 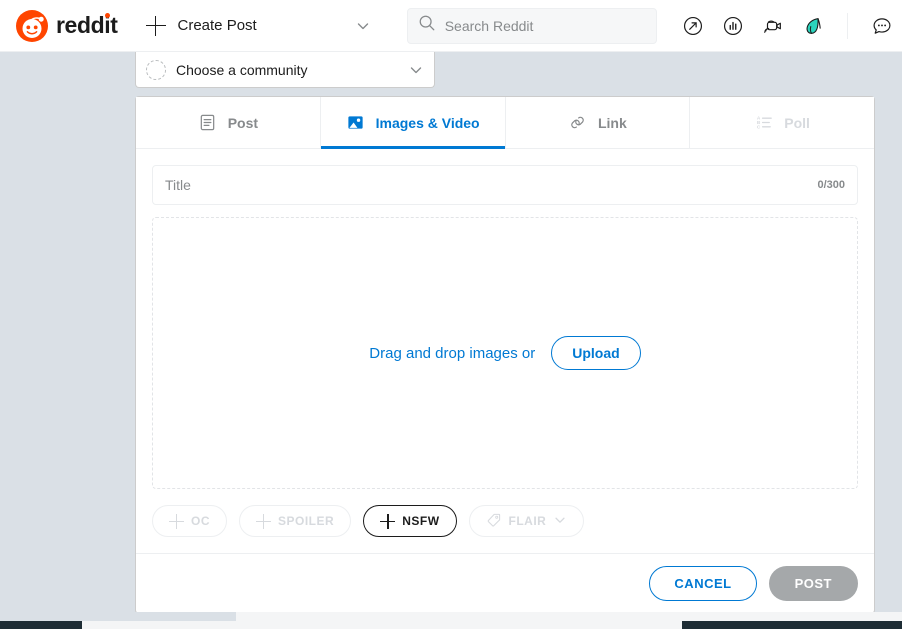 I want to click on reddit-alien-logo-icon, so click(x=32, y=25).